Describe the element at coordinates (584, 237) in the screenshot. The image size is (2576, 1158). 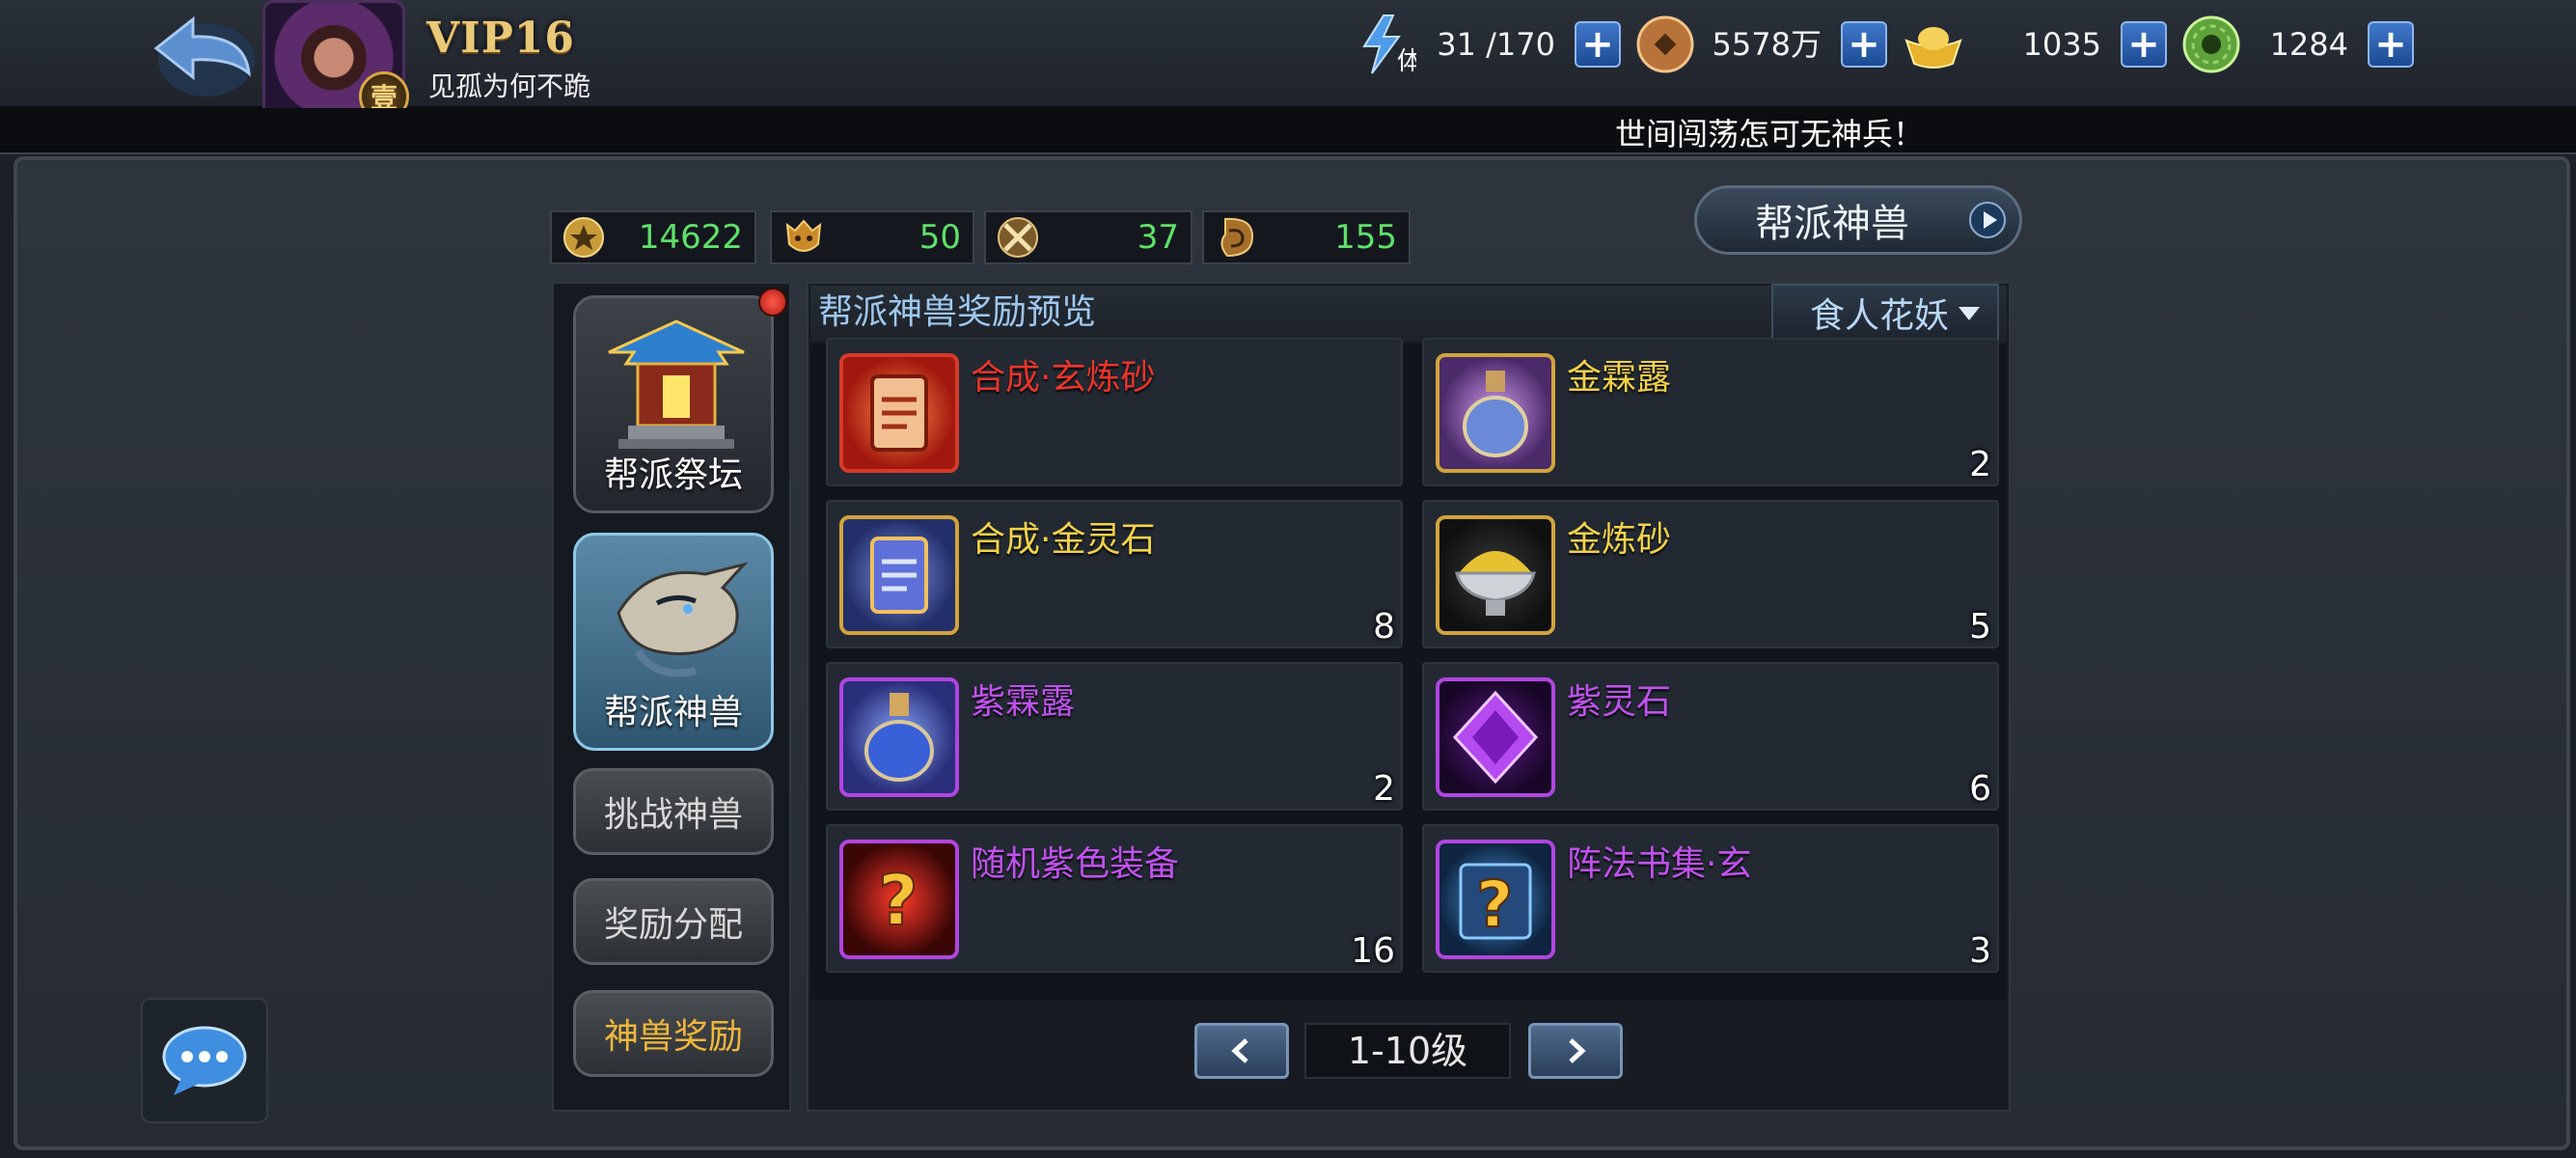
I see `guild-contribution-icon` at that location.